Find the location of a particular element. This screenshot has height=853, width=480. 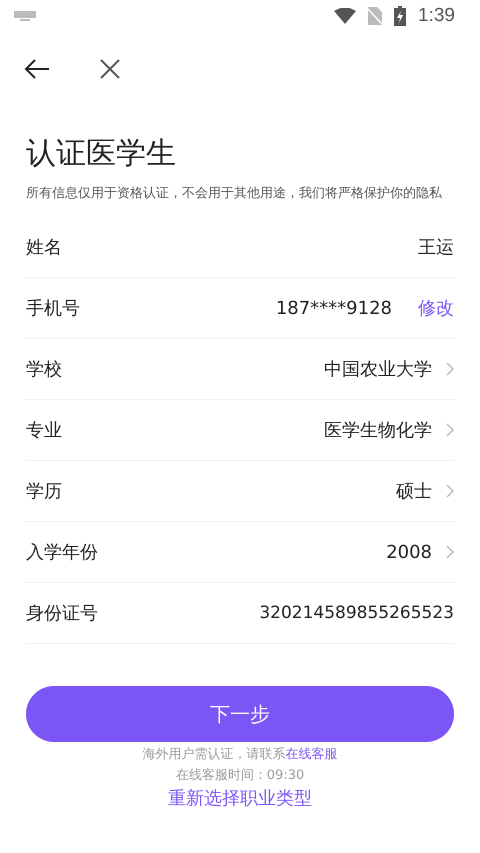

reselect-link: 重新选择职业类型 is located at coordinates (240, 798).